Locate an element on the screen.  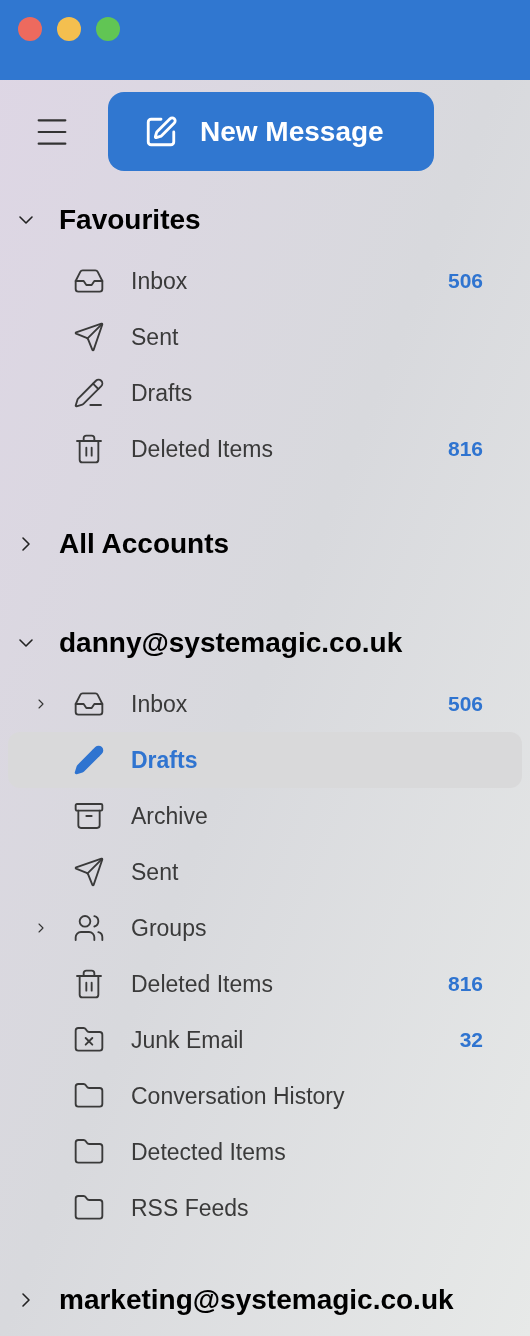
folder-item: Archive is located at coordinates (265, 816).